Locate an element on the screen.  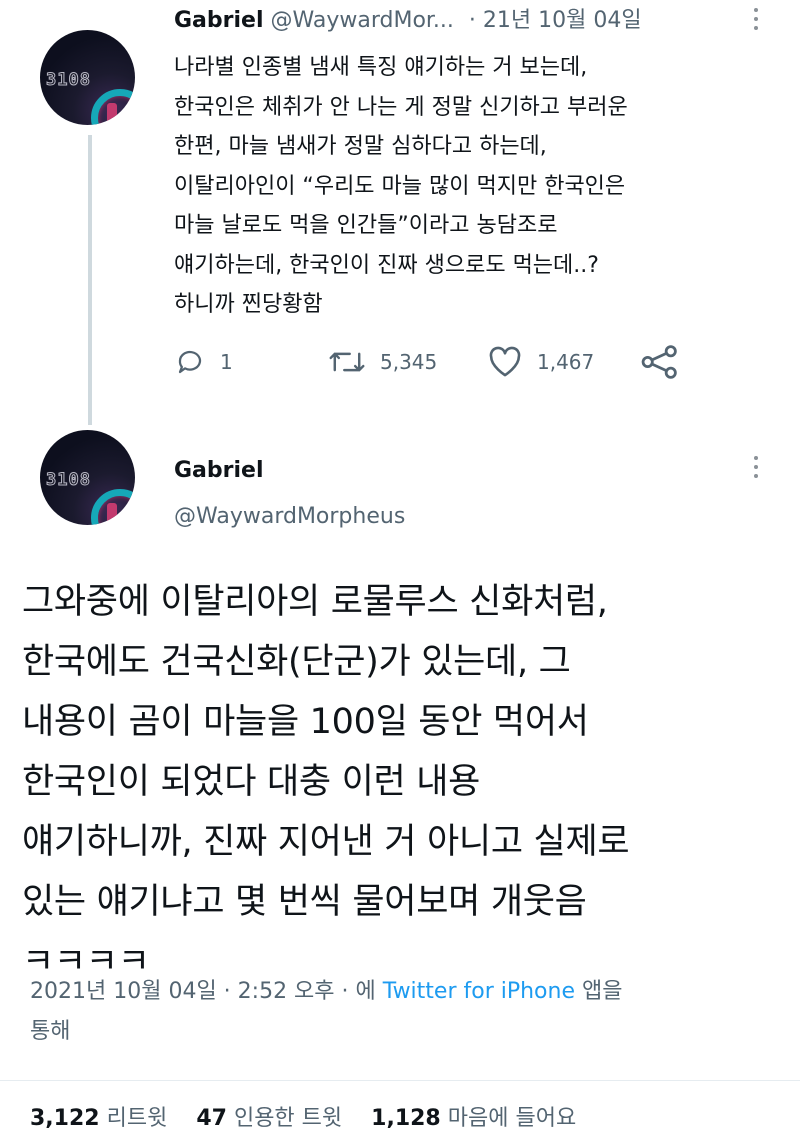
source-suffix: 앱을 is located at coordinates (602, 991).